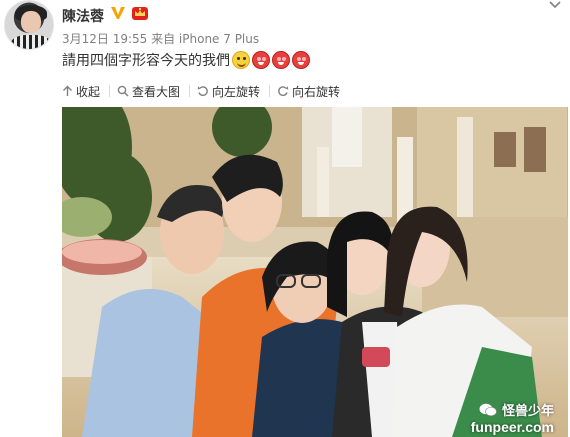  Describe the element at coordinates (31, 42) in the screenshot. I see `avatar-shirt` at that location.